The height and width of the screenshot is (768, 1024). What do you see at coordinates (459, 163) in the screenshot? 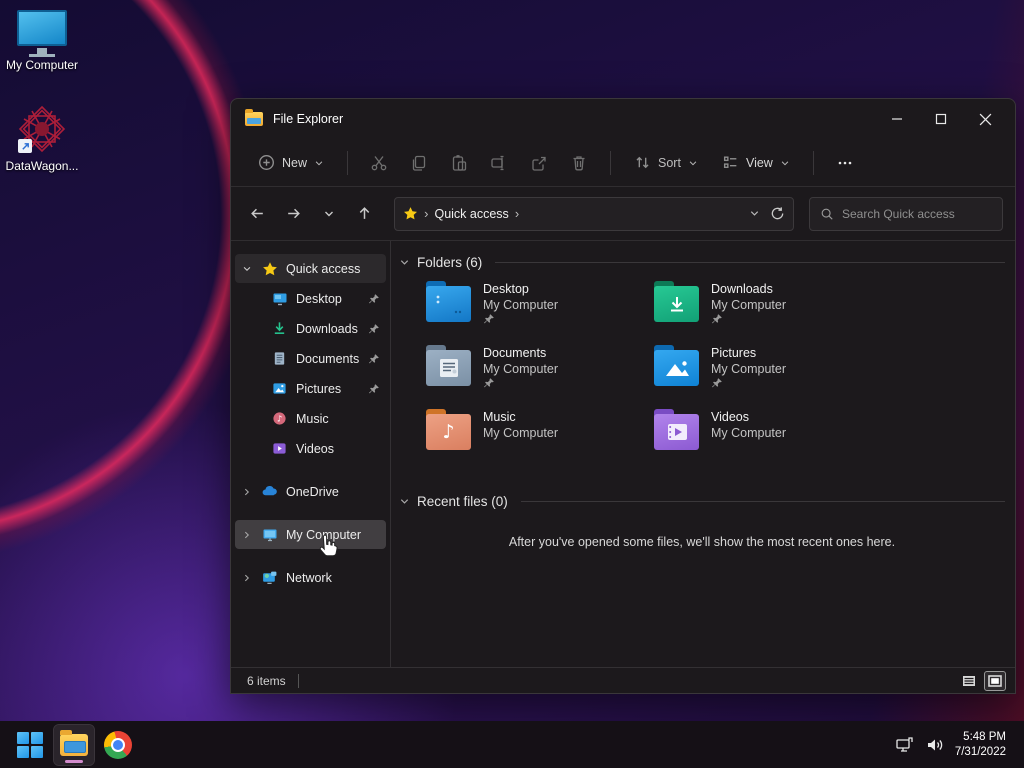
I see `paste-button` at bounding box center [459, 163].